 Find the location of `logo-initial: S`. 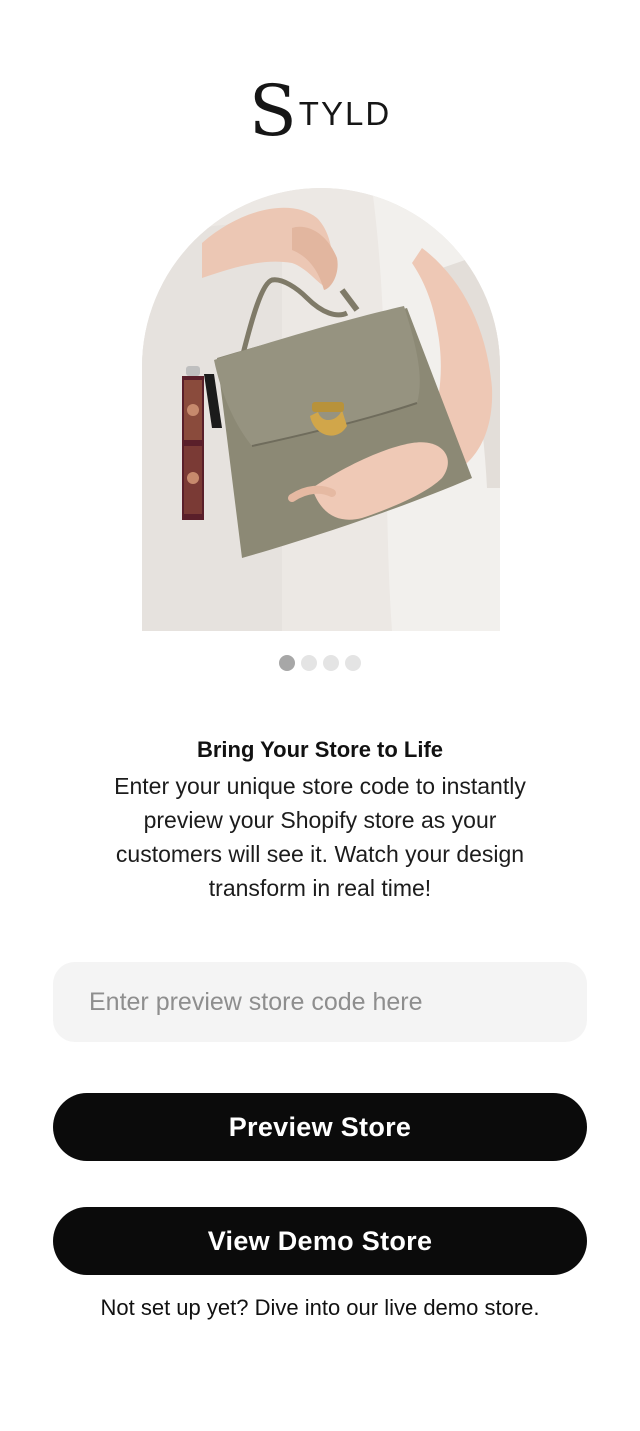

logo-initial: S is located at coordinates (272, 111).